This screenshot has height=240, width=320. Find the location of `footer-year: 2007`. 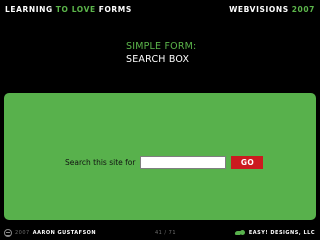

footer-year: 2007 is located at coordinates (22, 233).